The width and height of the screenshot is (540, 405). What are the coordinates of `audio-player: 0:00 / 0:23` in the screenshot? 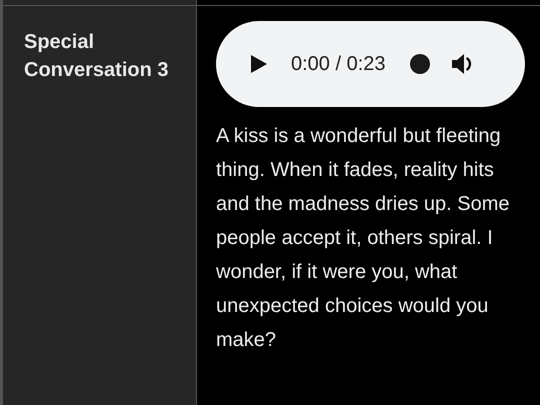 It's located at (370, 64).